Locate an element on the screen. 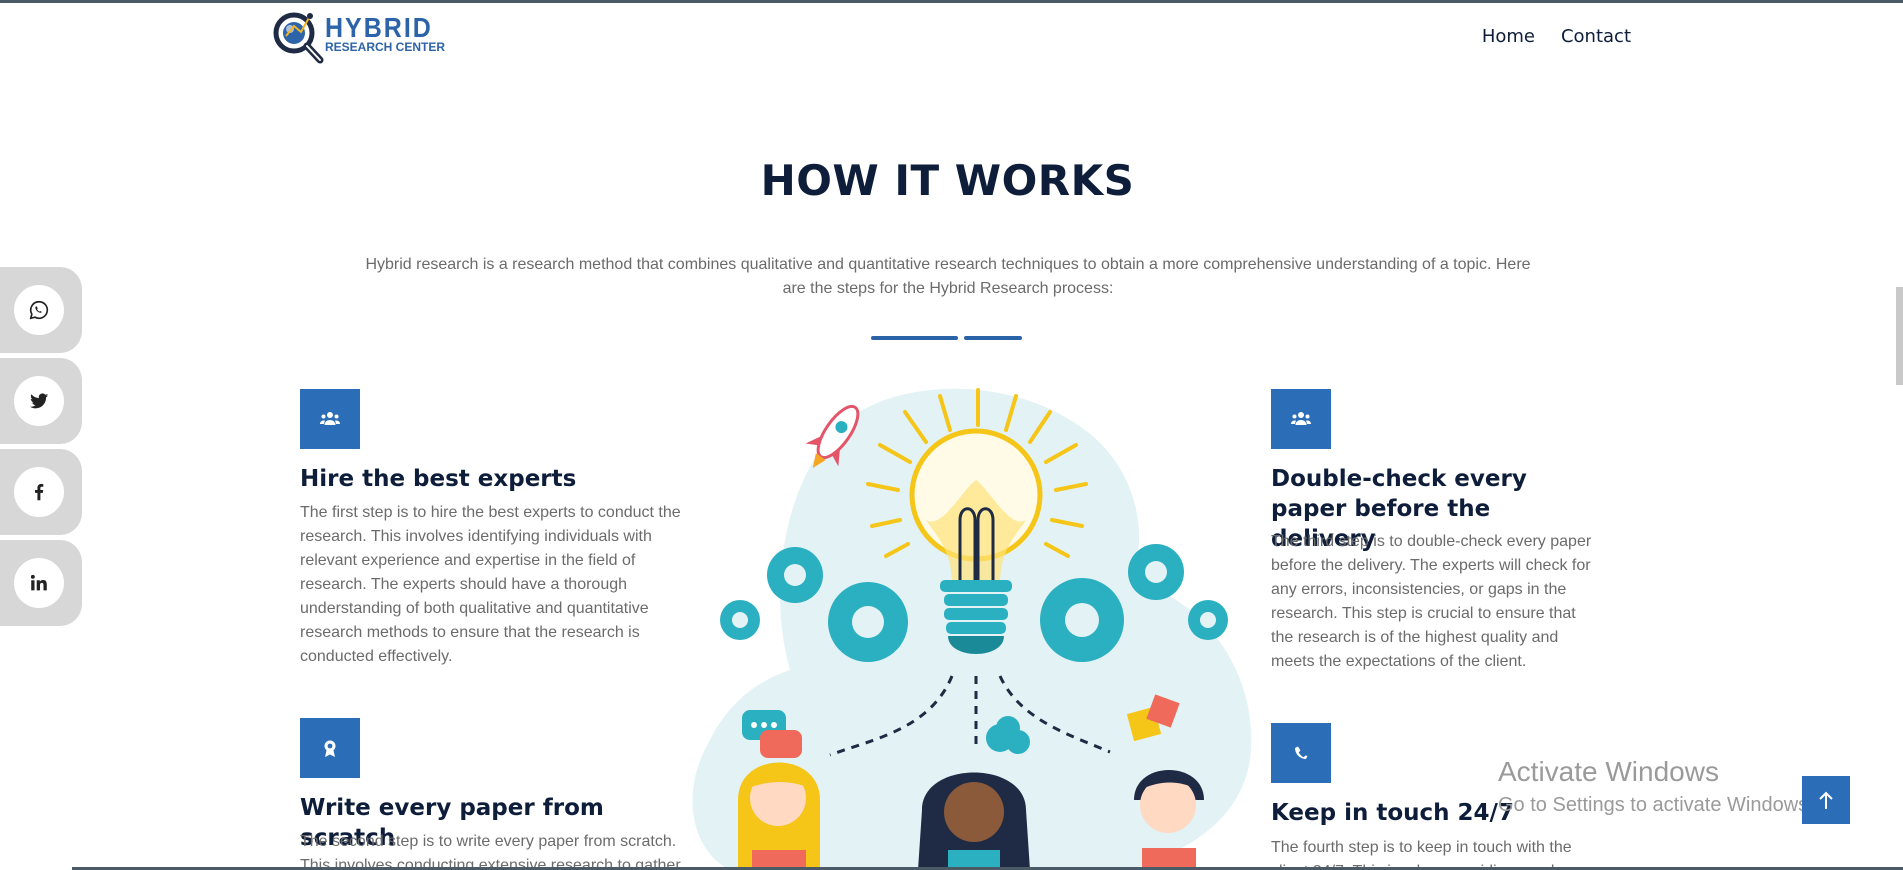 The width and height of the screenshot is (1903, 870). social-facebook is located at coordinates (41, 492).